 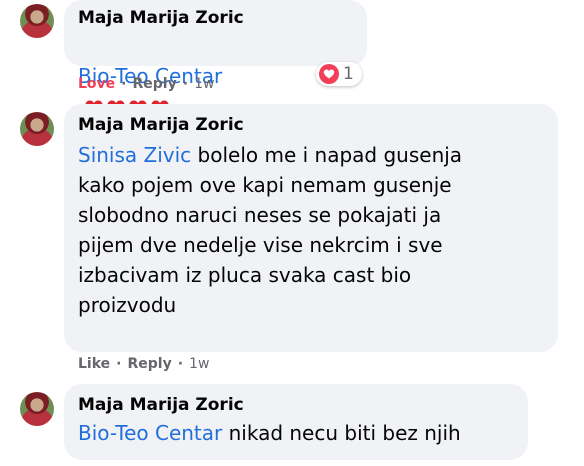 I want to click on comment-text: Bio-Teo Centar nikad necu biti bez njih, so click(x=296, y=433).